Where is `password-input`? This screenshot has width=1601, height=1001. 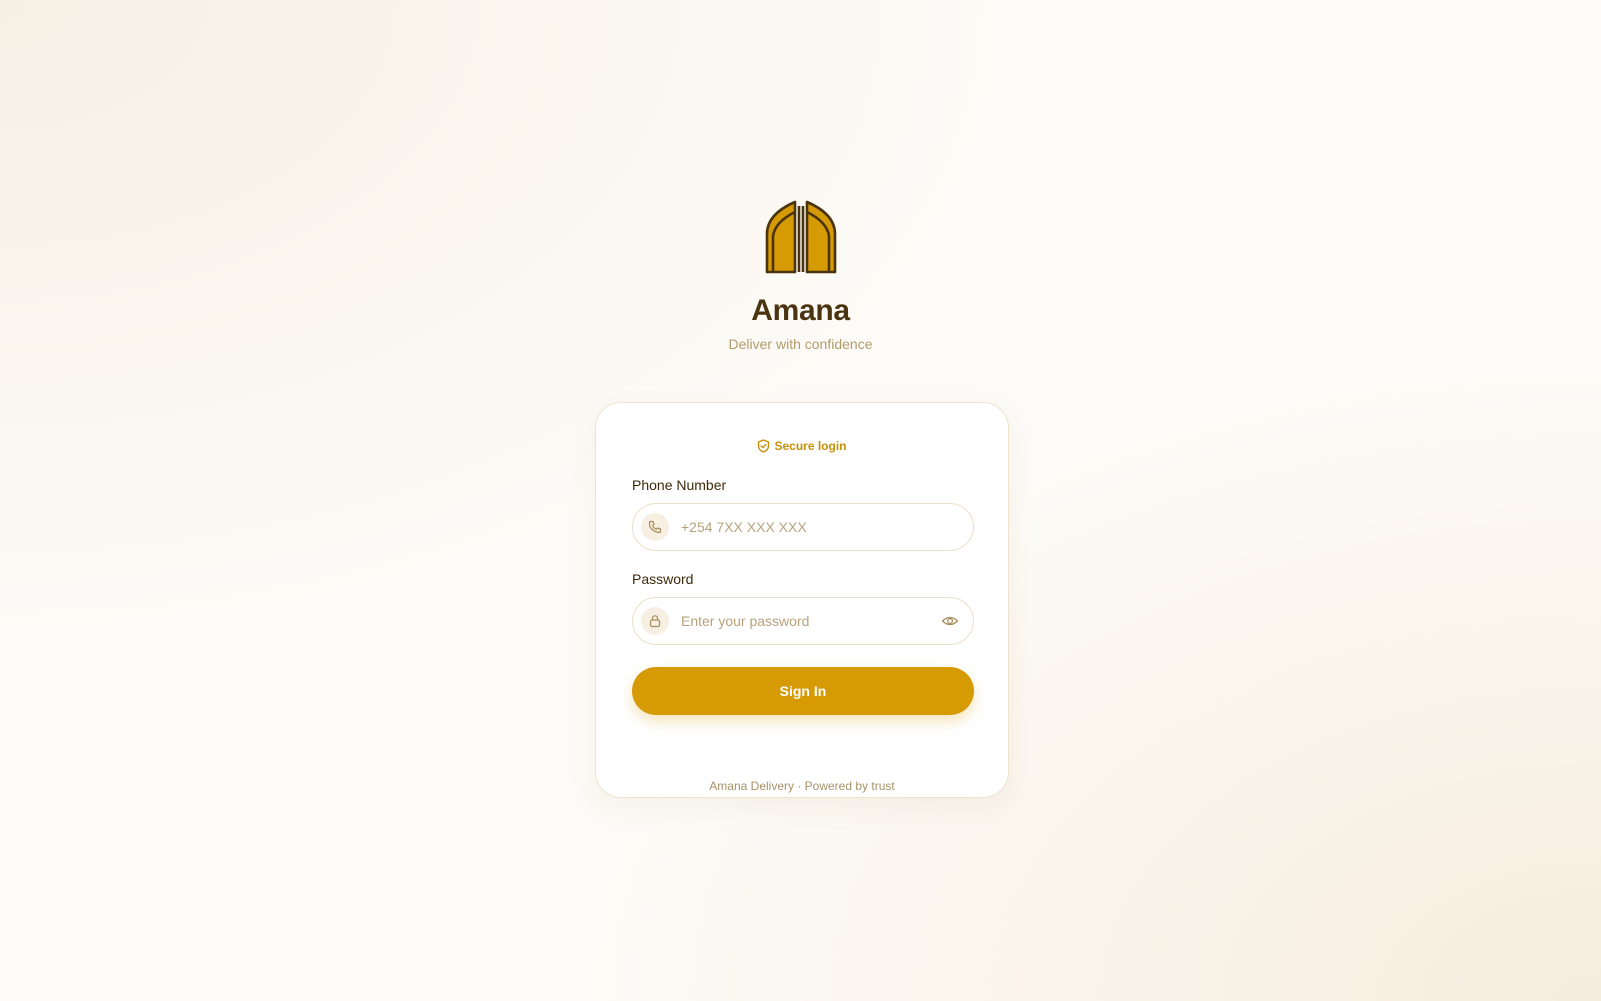
password-input is located at coordinates (806, 621).